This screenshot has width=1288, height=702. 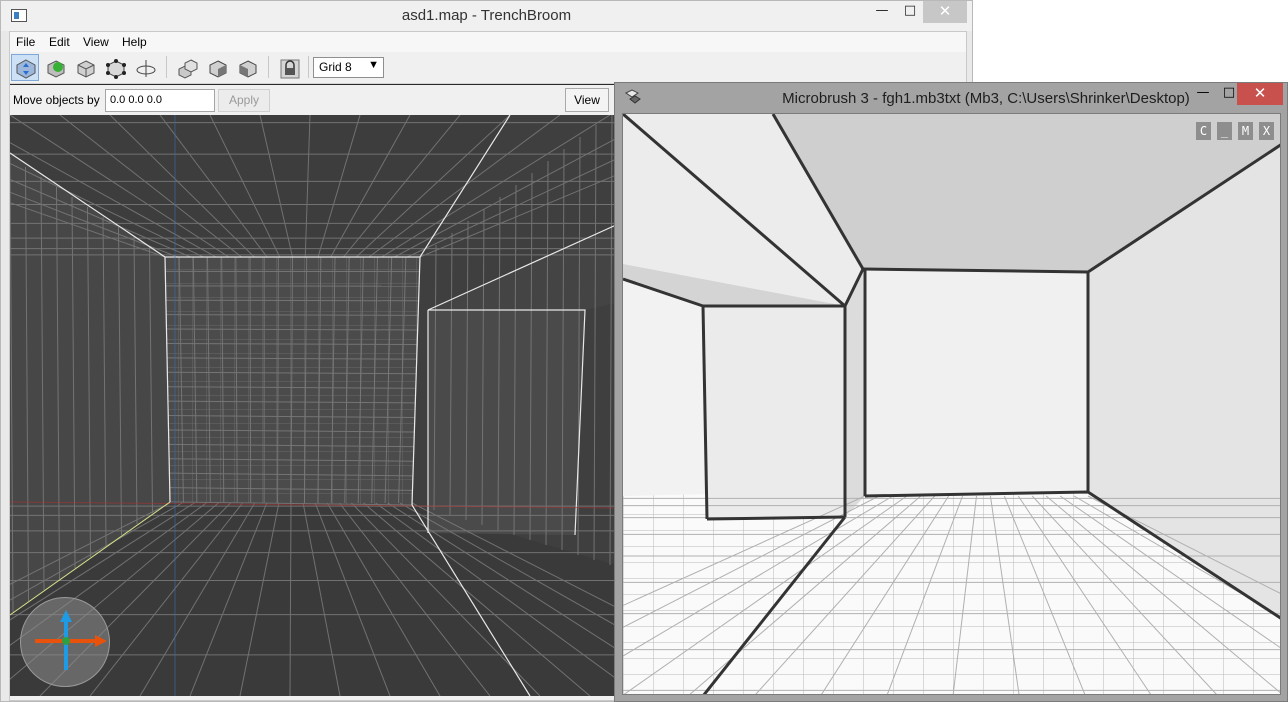 I want to click on move-objects-bar: Move objects by 0.0 0.0 0.0 Apply View, so click(x=313, y=99).